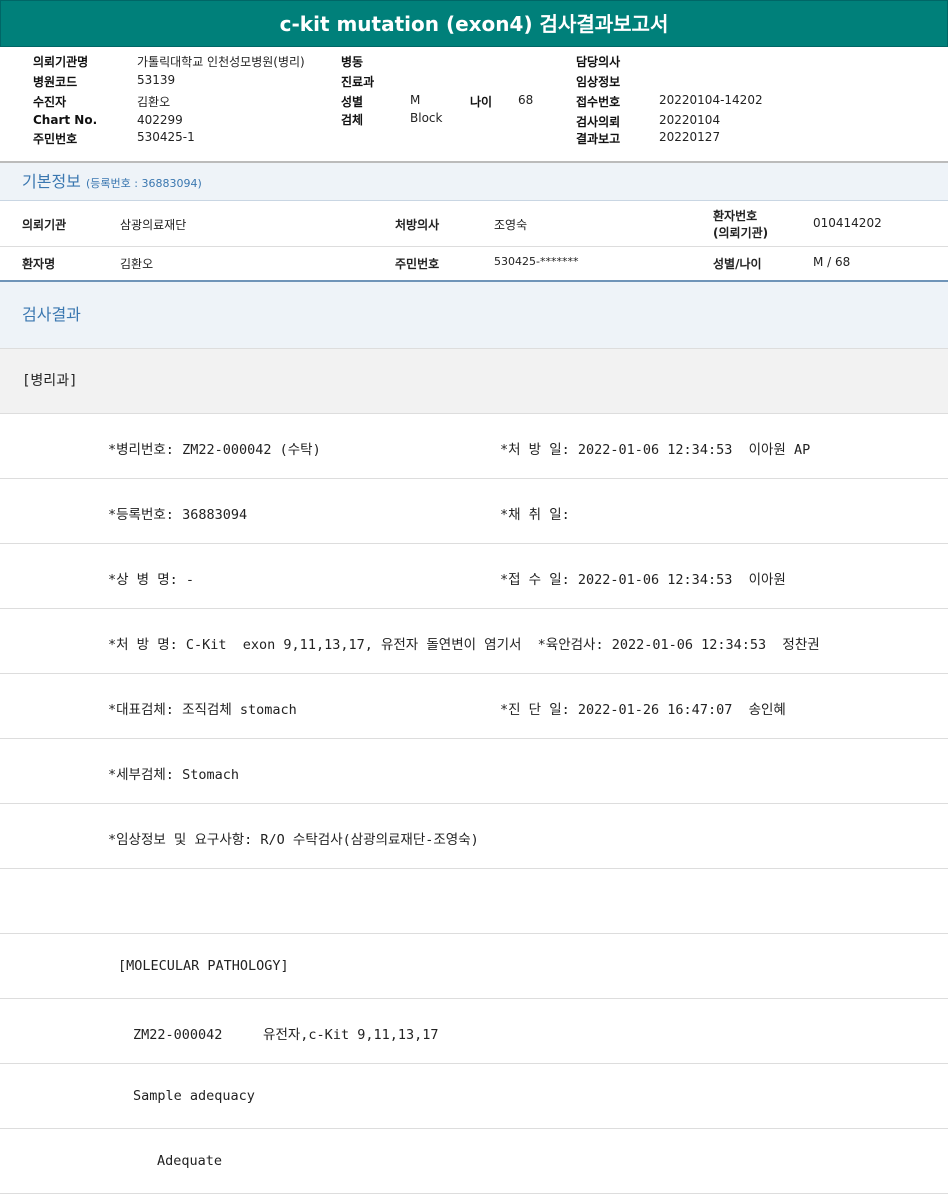 The width and height of the screenshot is (948, 1196). Describe the element at coordinates (358, 82) in the screenshot. I see `label: 진료과` at that location.